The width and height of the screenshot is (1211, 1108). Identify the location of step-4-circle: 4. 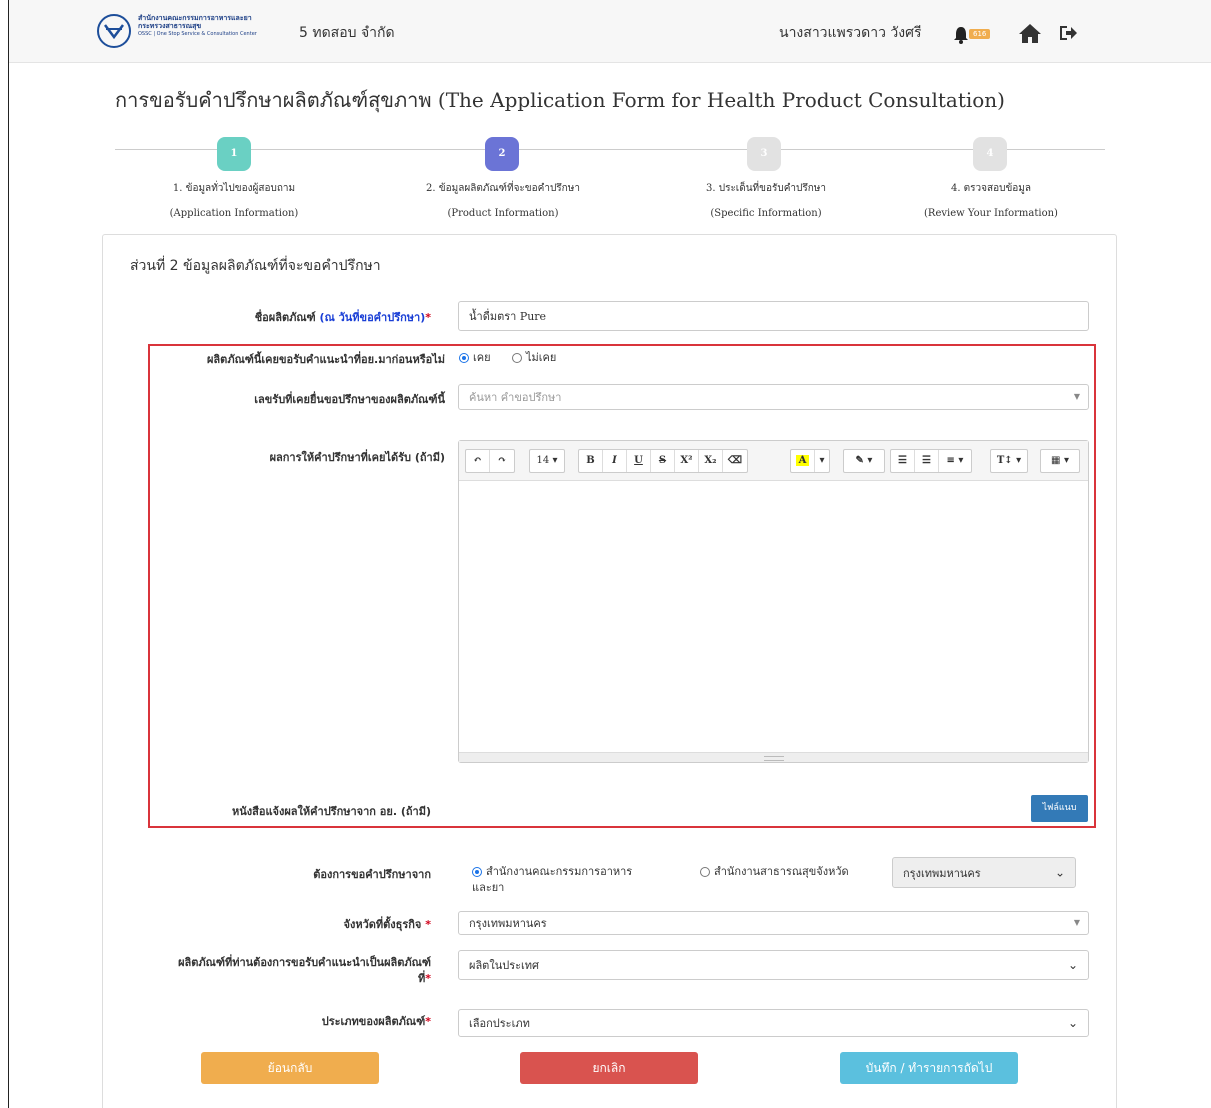
(990, 154).